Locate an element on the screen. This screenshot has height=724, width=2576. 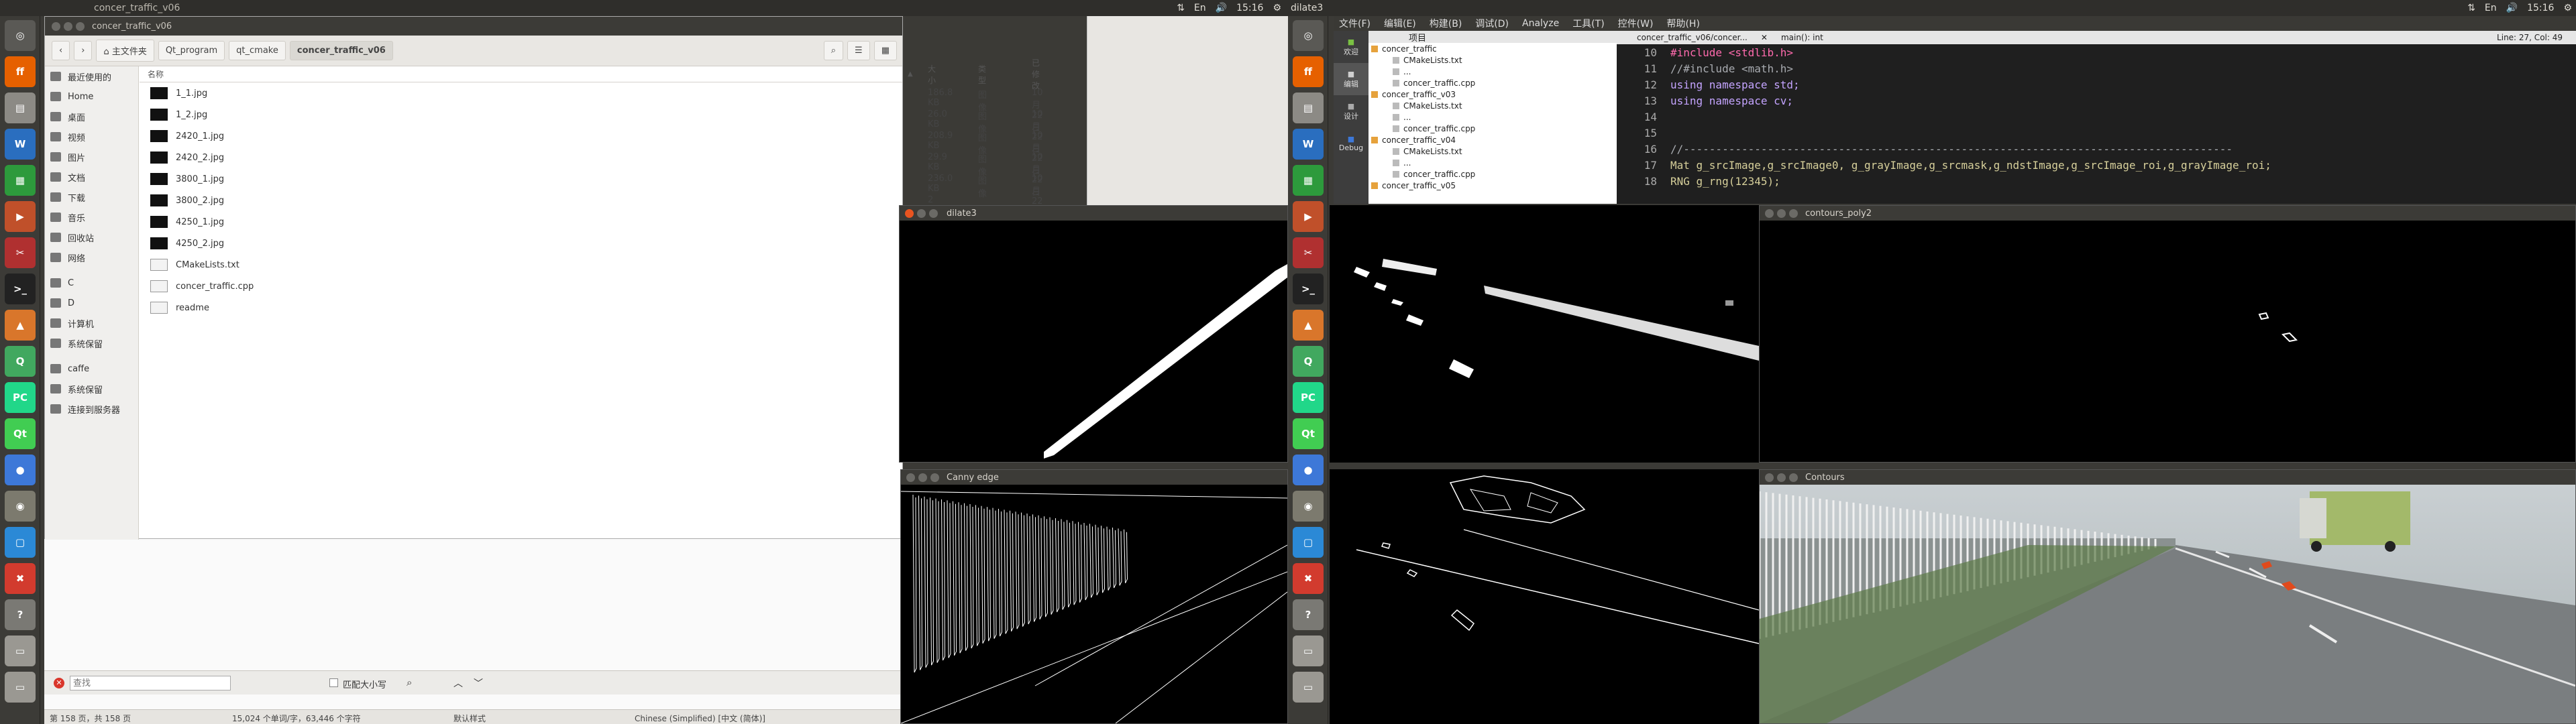
tree-item: concer_traffic is located at coordinates (1492, 49).